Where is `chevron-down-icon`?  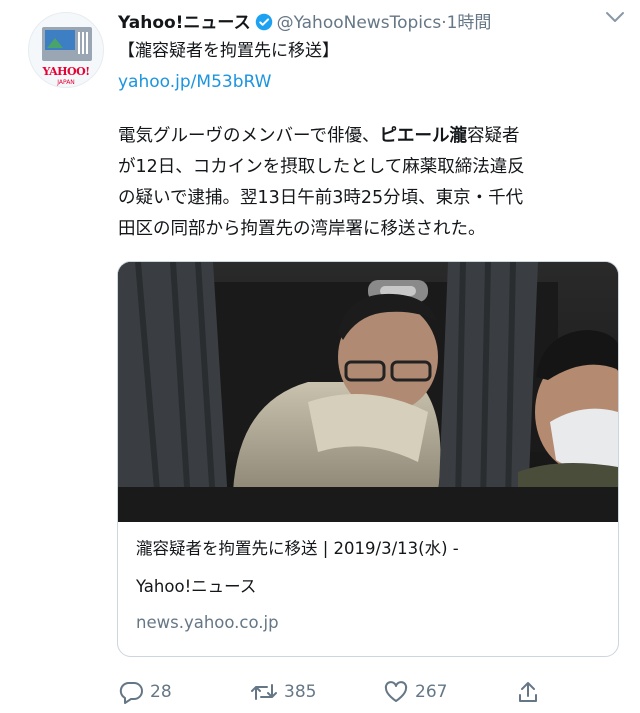
chevron-down-icon is located at coordinates (615, 17).